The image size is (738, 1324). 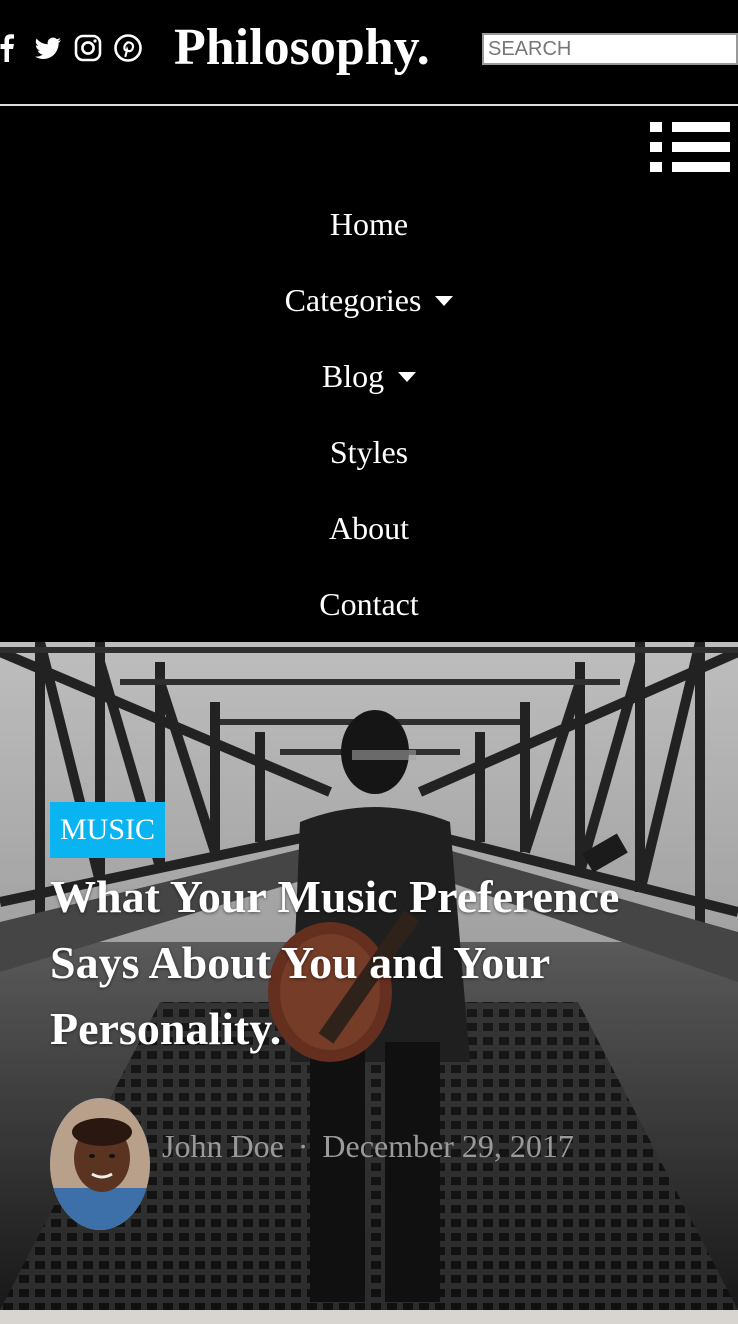 What do you see at coordinates (302, 48) in the screenshot?
I see `site-logo: Philosophy.` at bounding box center [302, 48].